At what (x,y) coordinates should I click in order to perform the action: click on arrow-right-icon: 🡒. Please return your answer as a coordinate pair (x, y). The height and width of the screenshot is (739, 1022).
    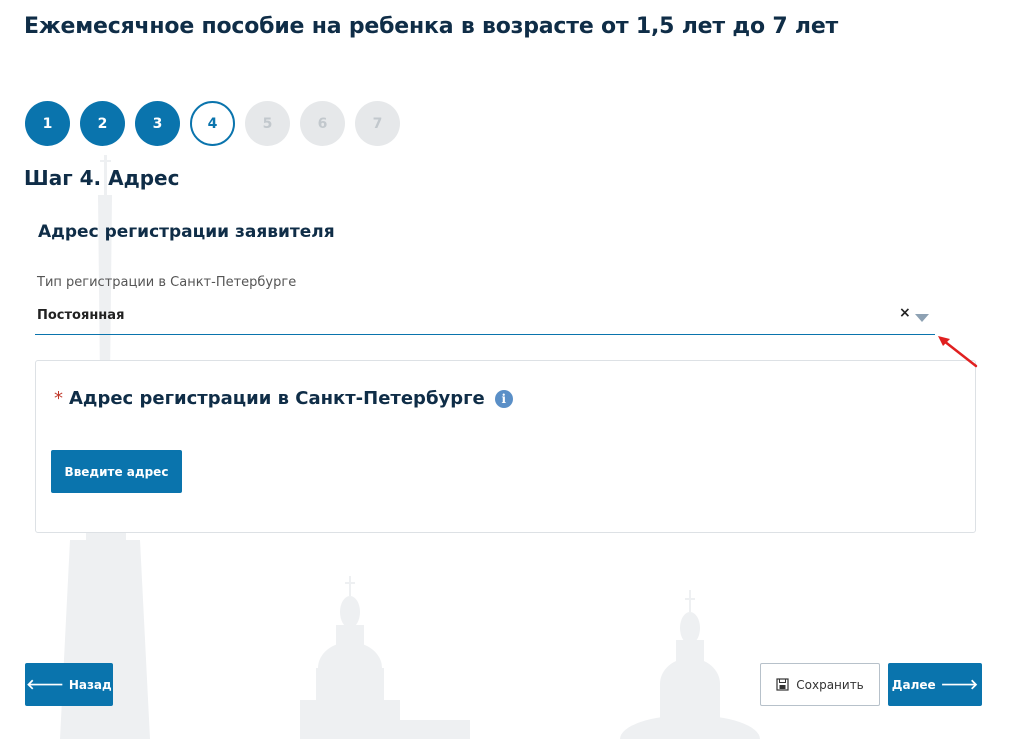
    Looking at the image, I should click on (959, 684).